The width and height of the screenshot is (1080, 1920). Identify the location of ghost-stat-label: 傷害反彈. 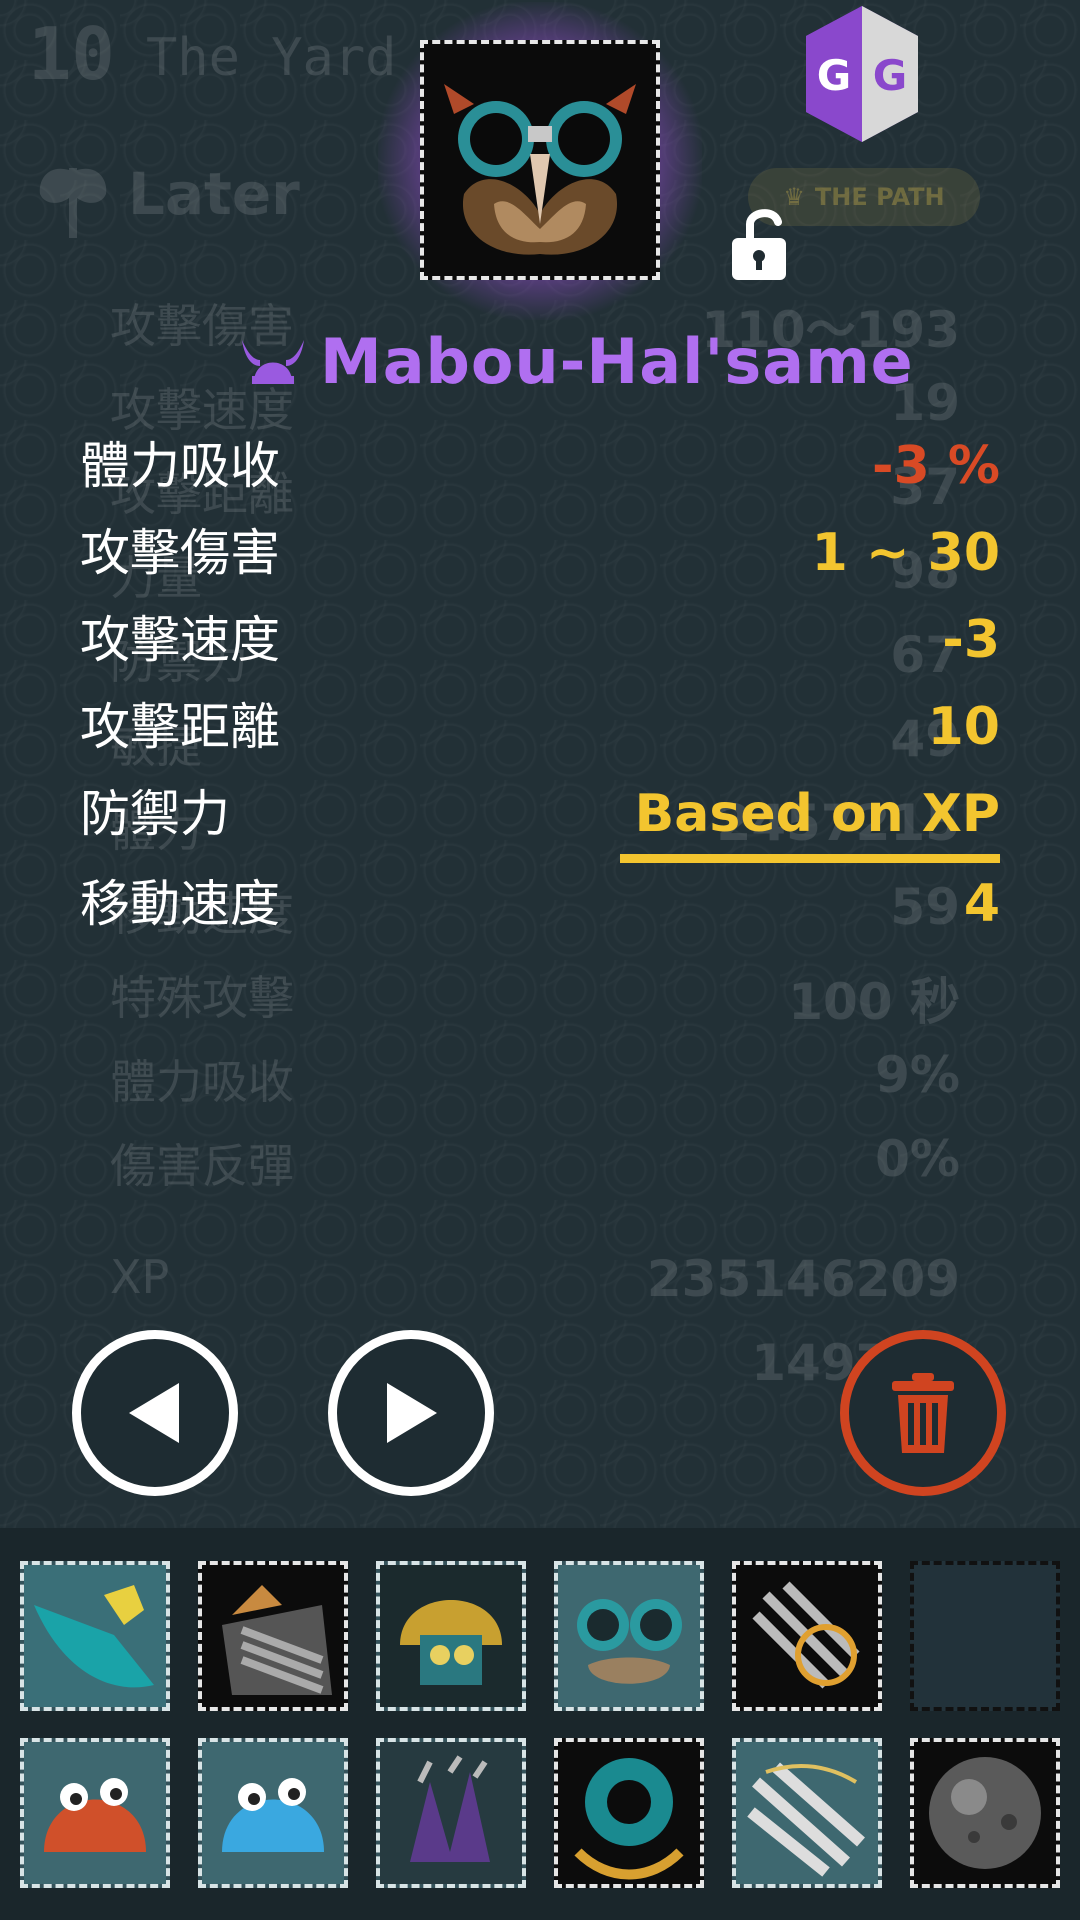
(202, 1166).